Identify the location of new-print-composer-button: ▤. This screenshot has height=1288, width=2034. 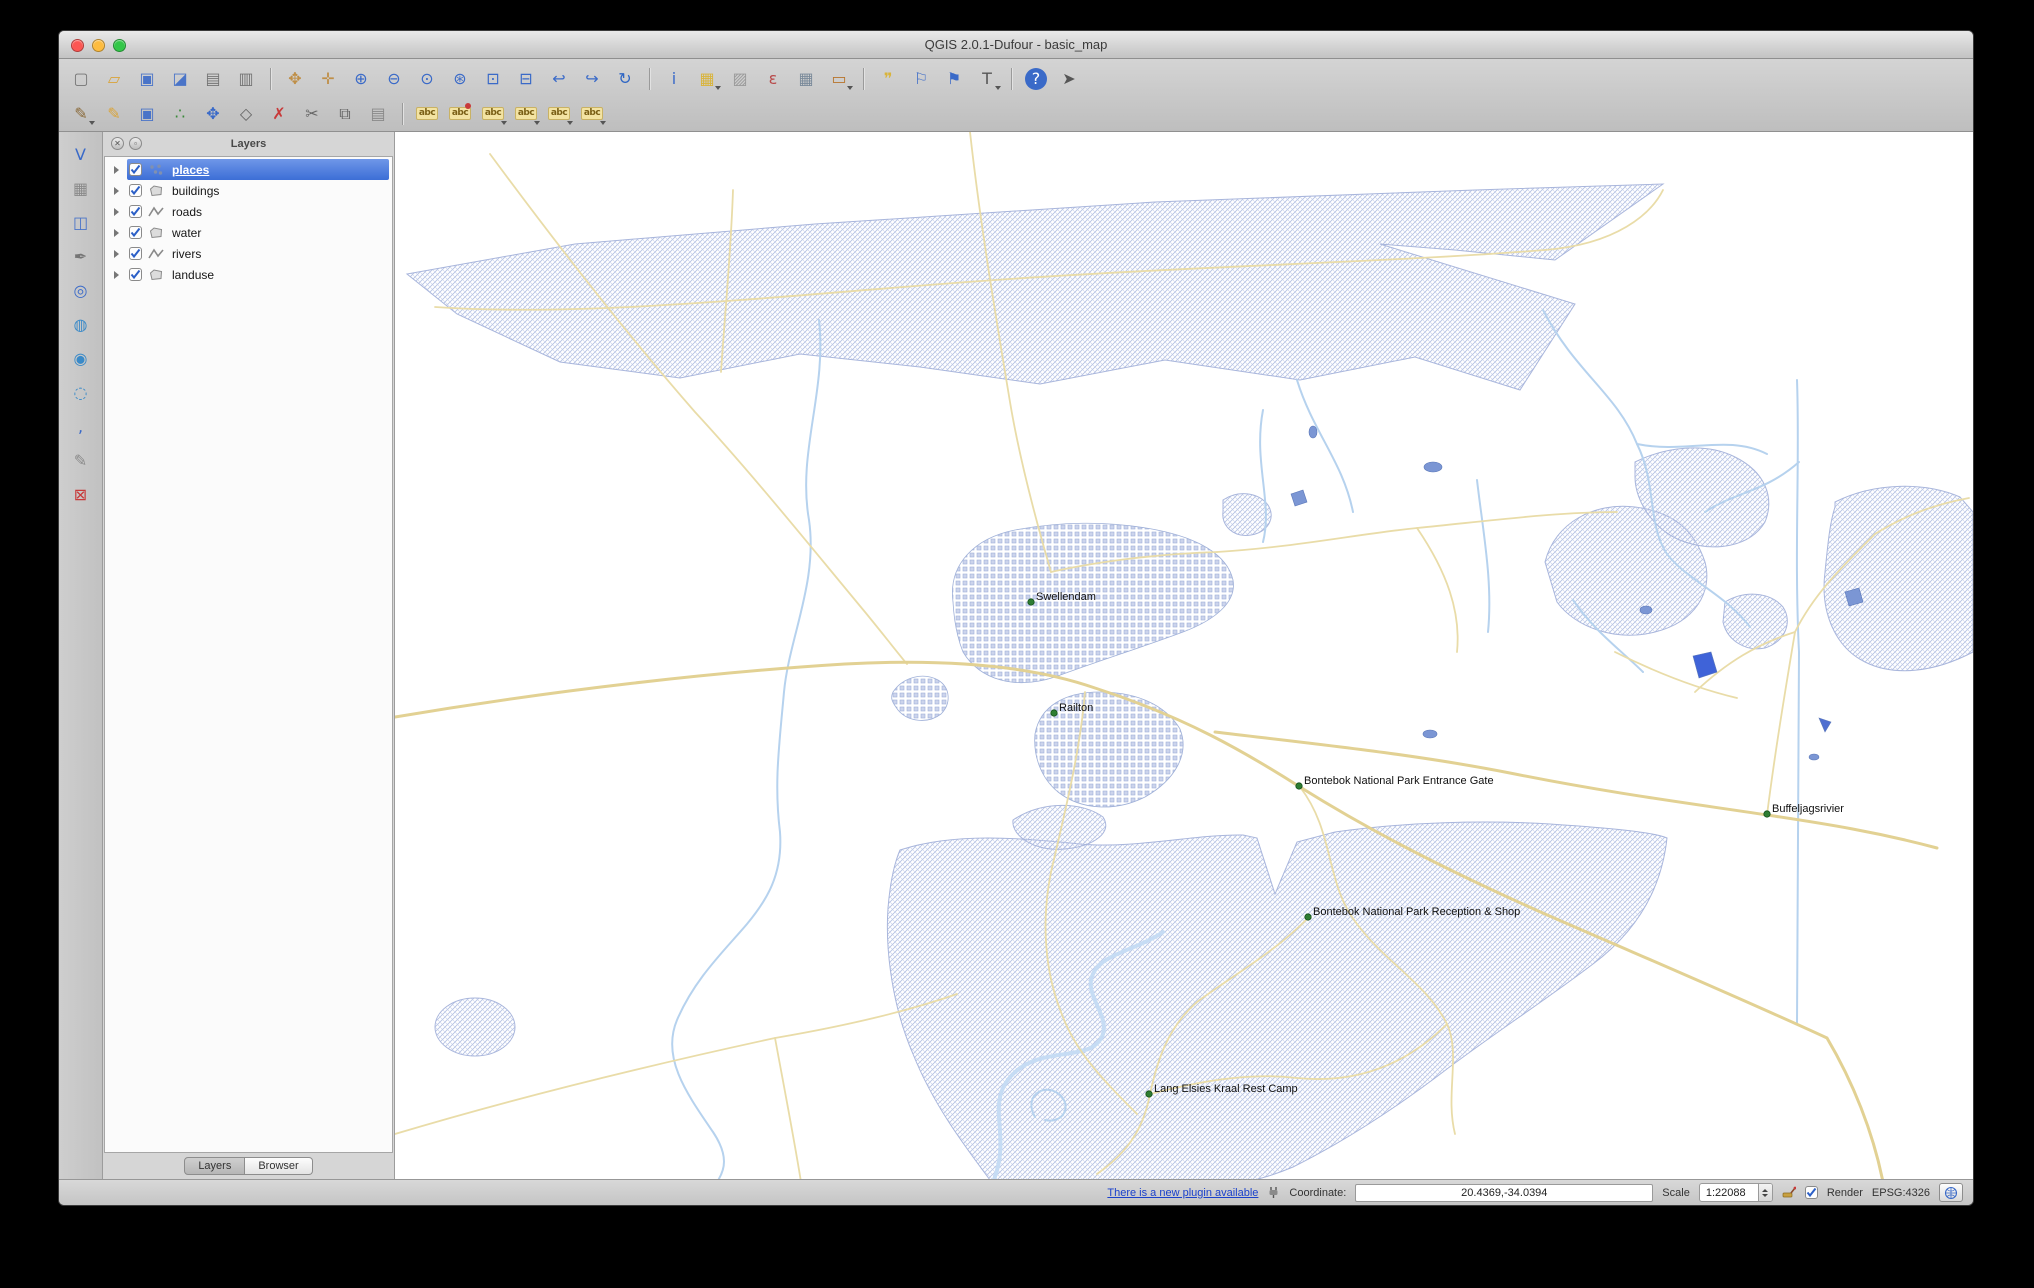
(213, 79).